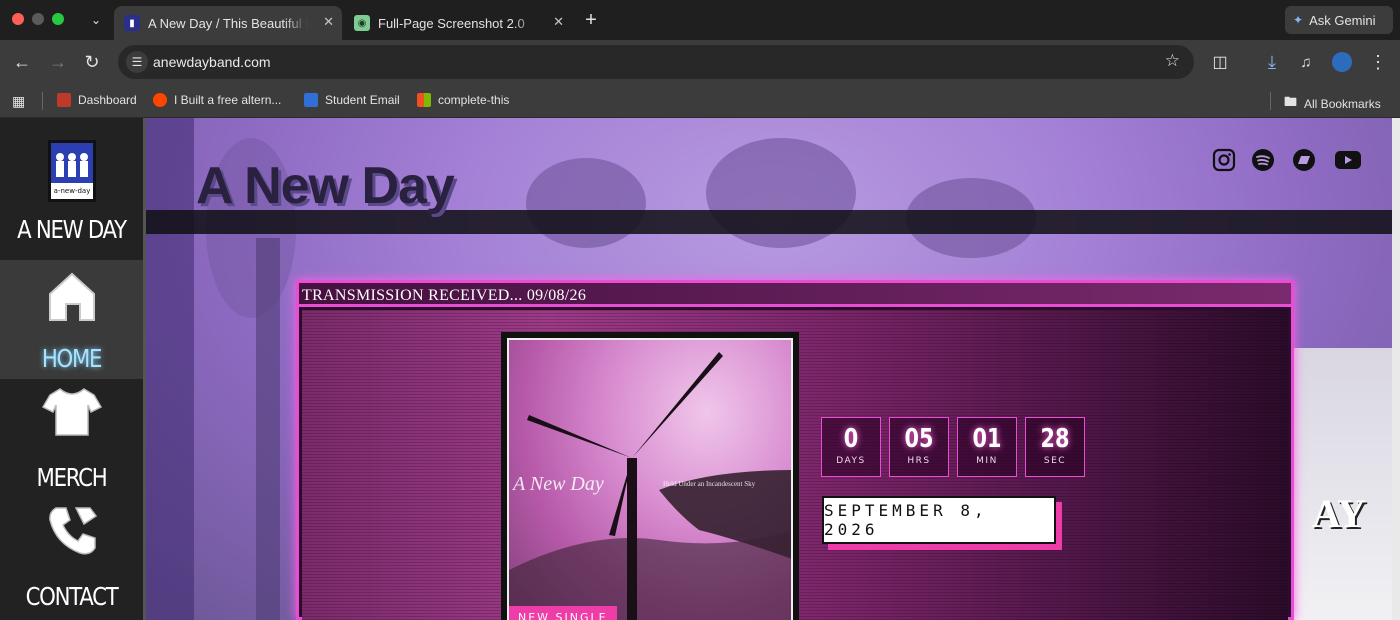  I want to click on bookmark-dashboard: Dashboard, so click(97, 100).